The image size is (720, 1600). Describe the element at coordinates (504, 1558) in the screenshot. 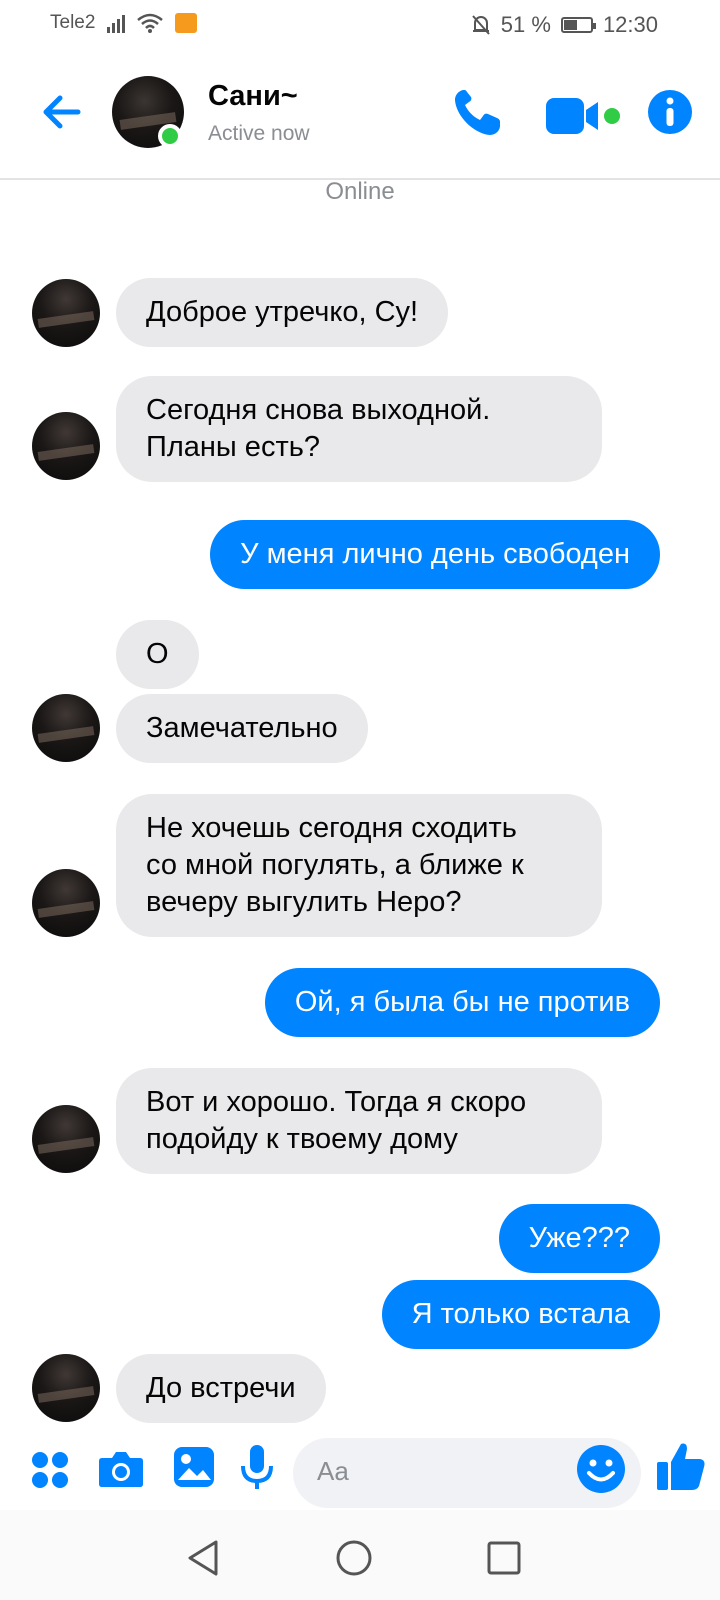

I see `nav-recents-icon` at that location.